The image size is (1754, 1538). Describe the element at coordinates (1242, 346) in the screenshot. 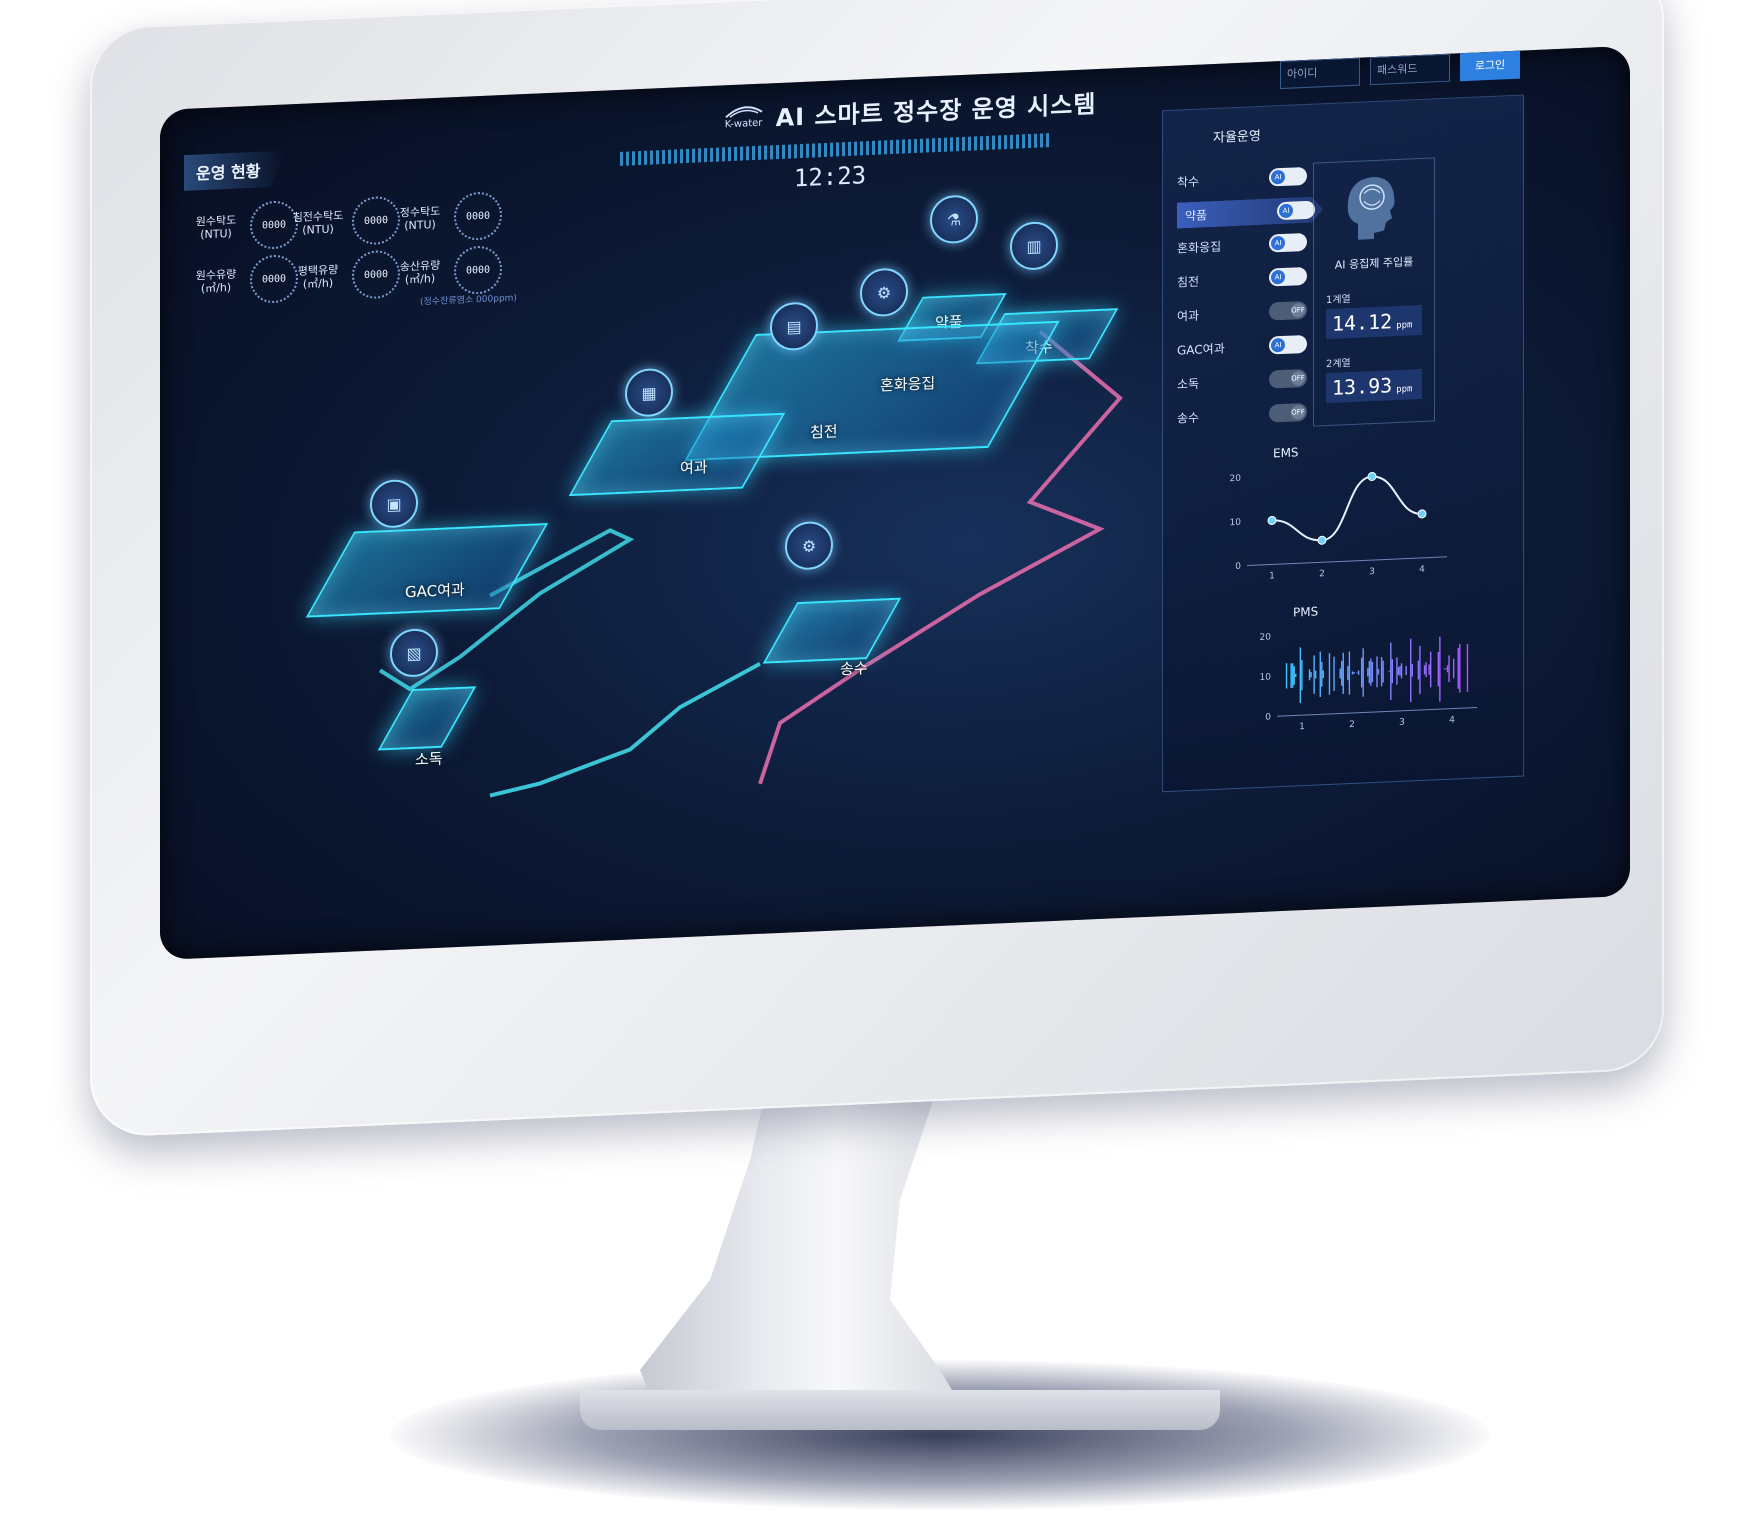

I see `toggle-row: GAC여과 AI` at that location.